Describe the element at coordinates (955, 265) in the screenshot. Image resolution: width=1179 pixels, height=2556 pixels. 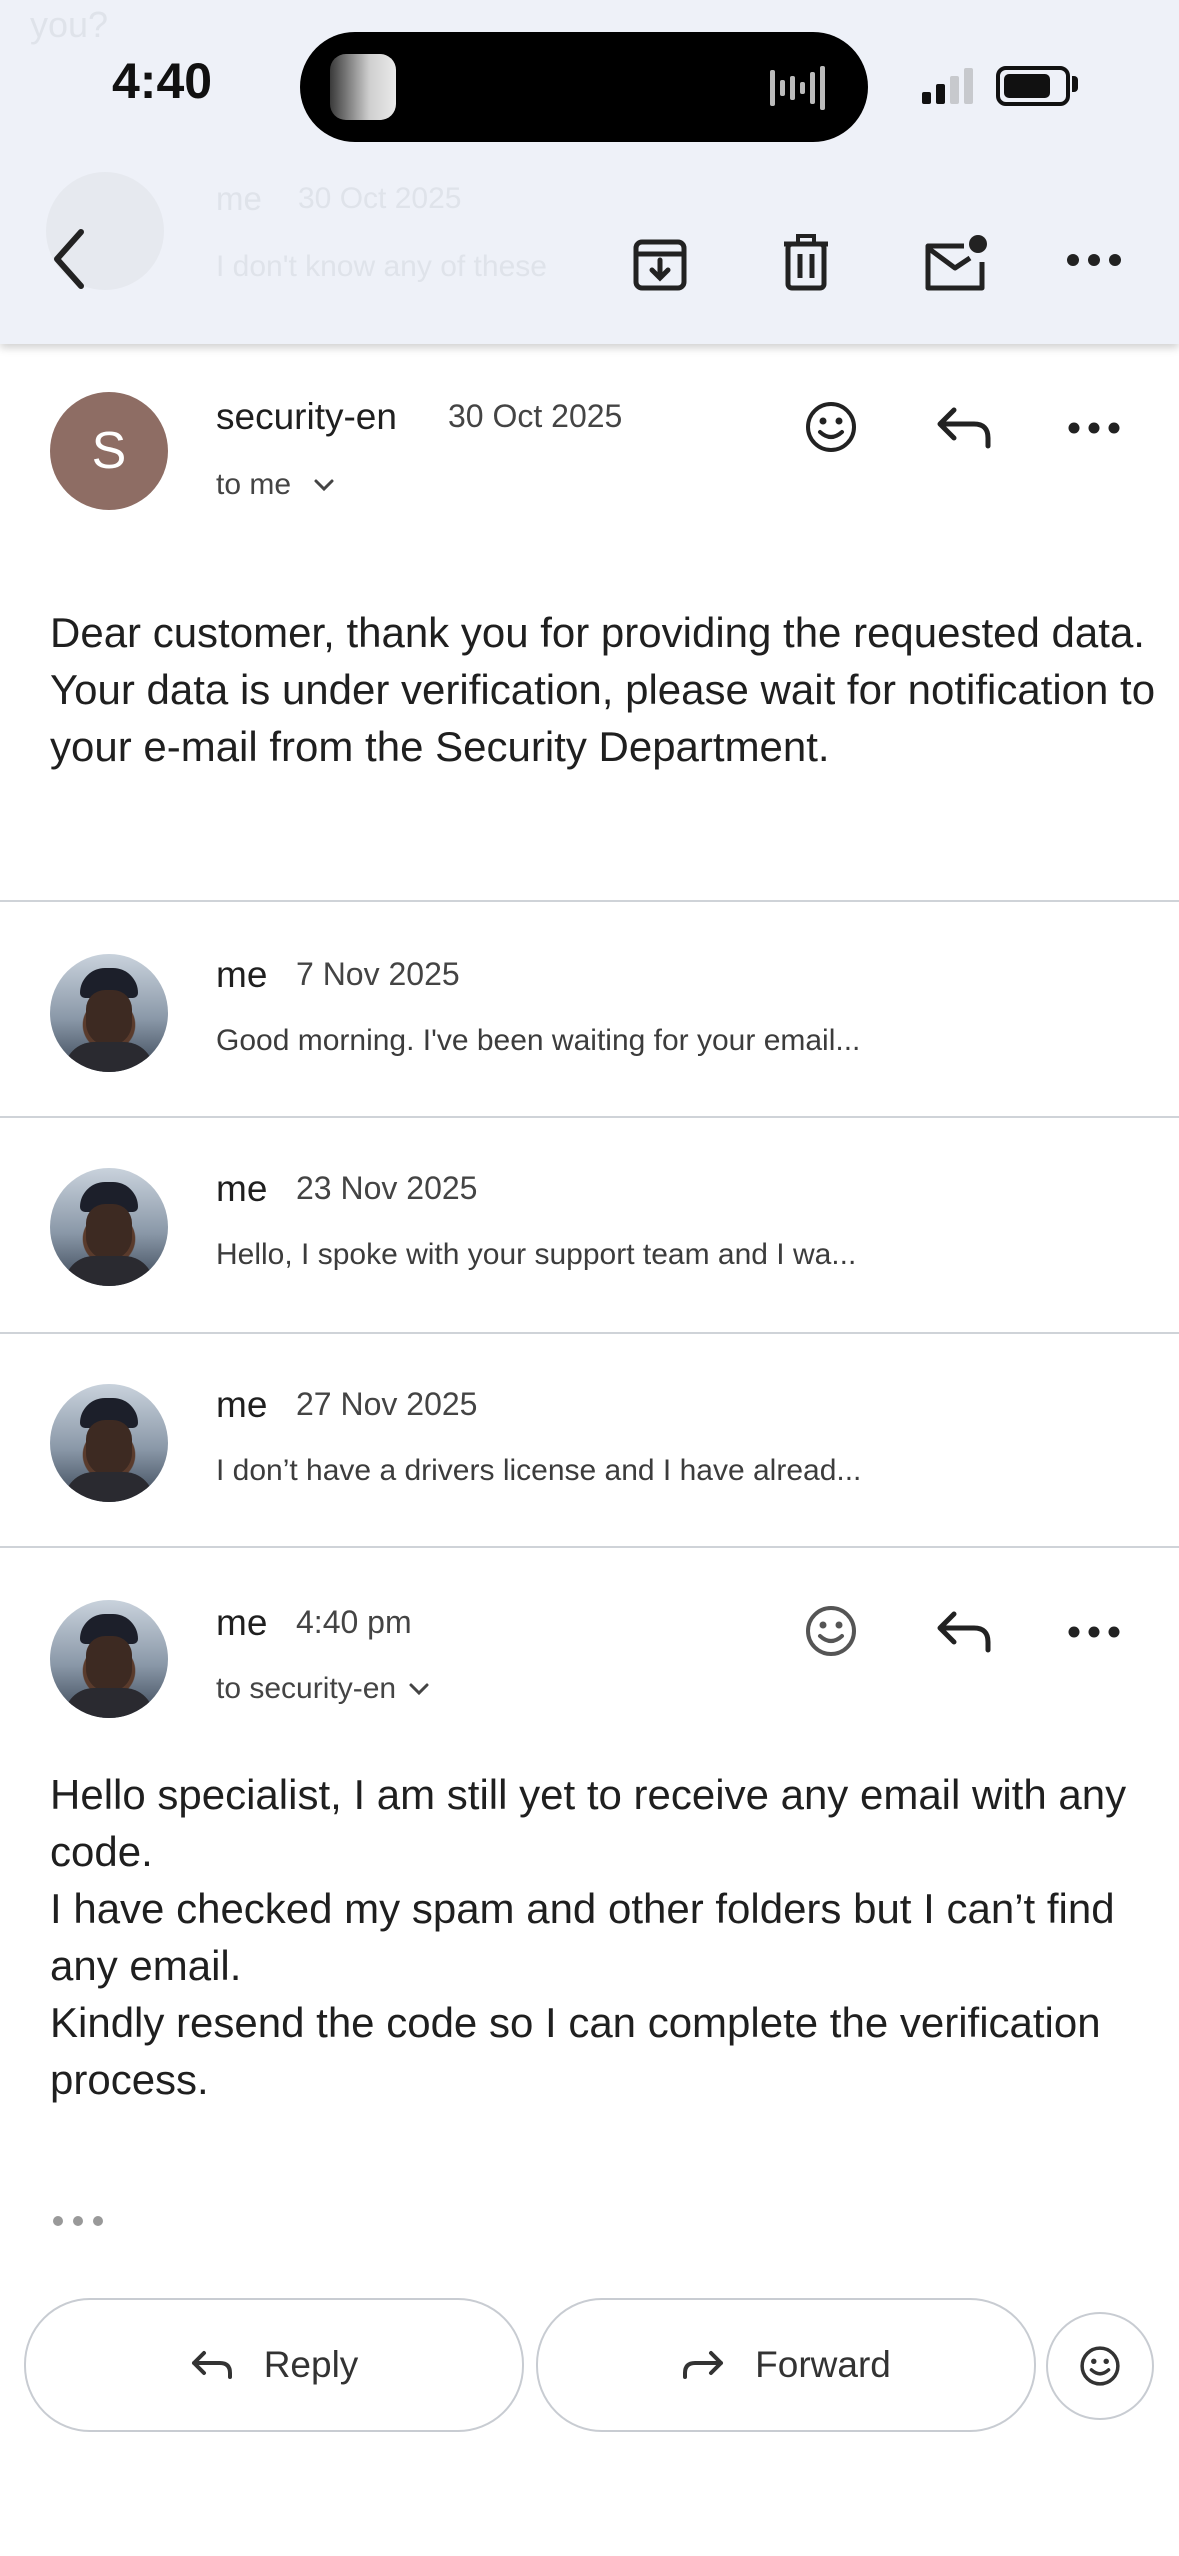
I see `mark-unread-icon` at that location.